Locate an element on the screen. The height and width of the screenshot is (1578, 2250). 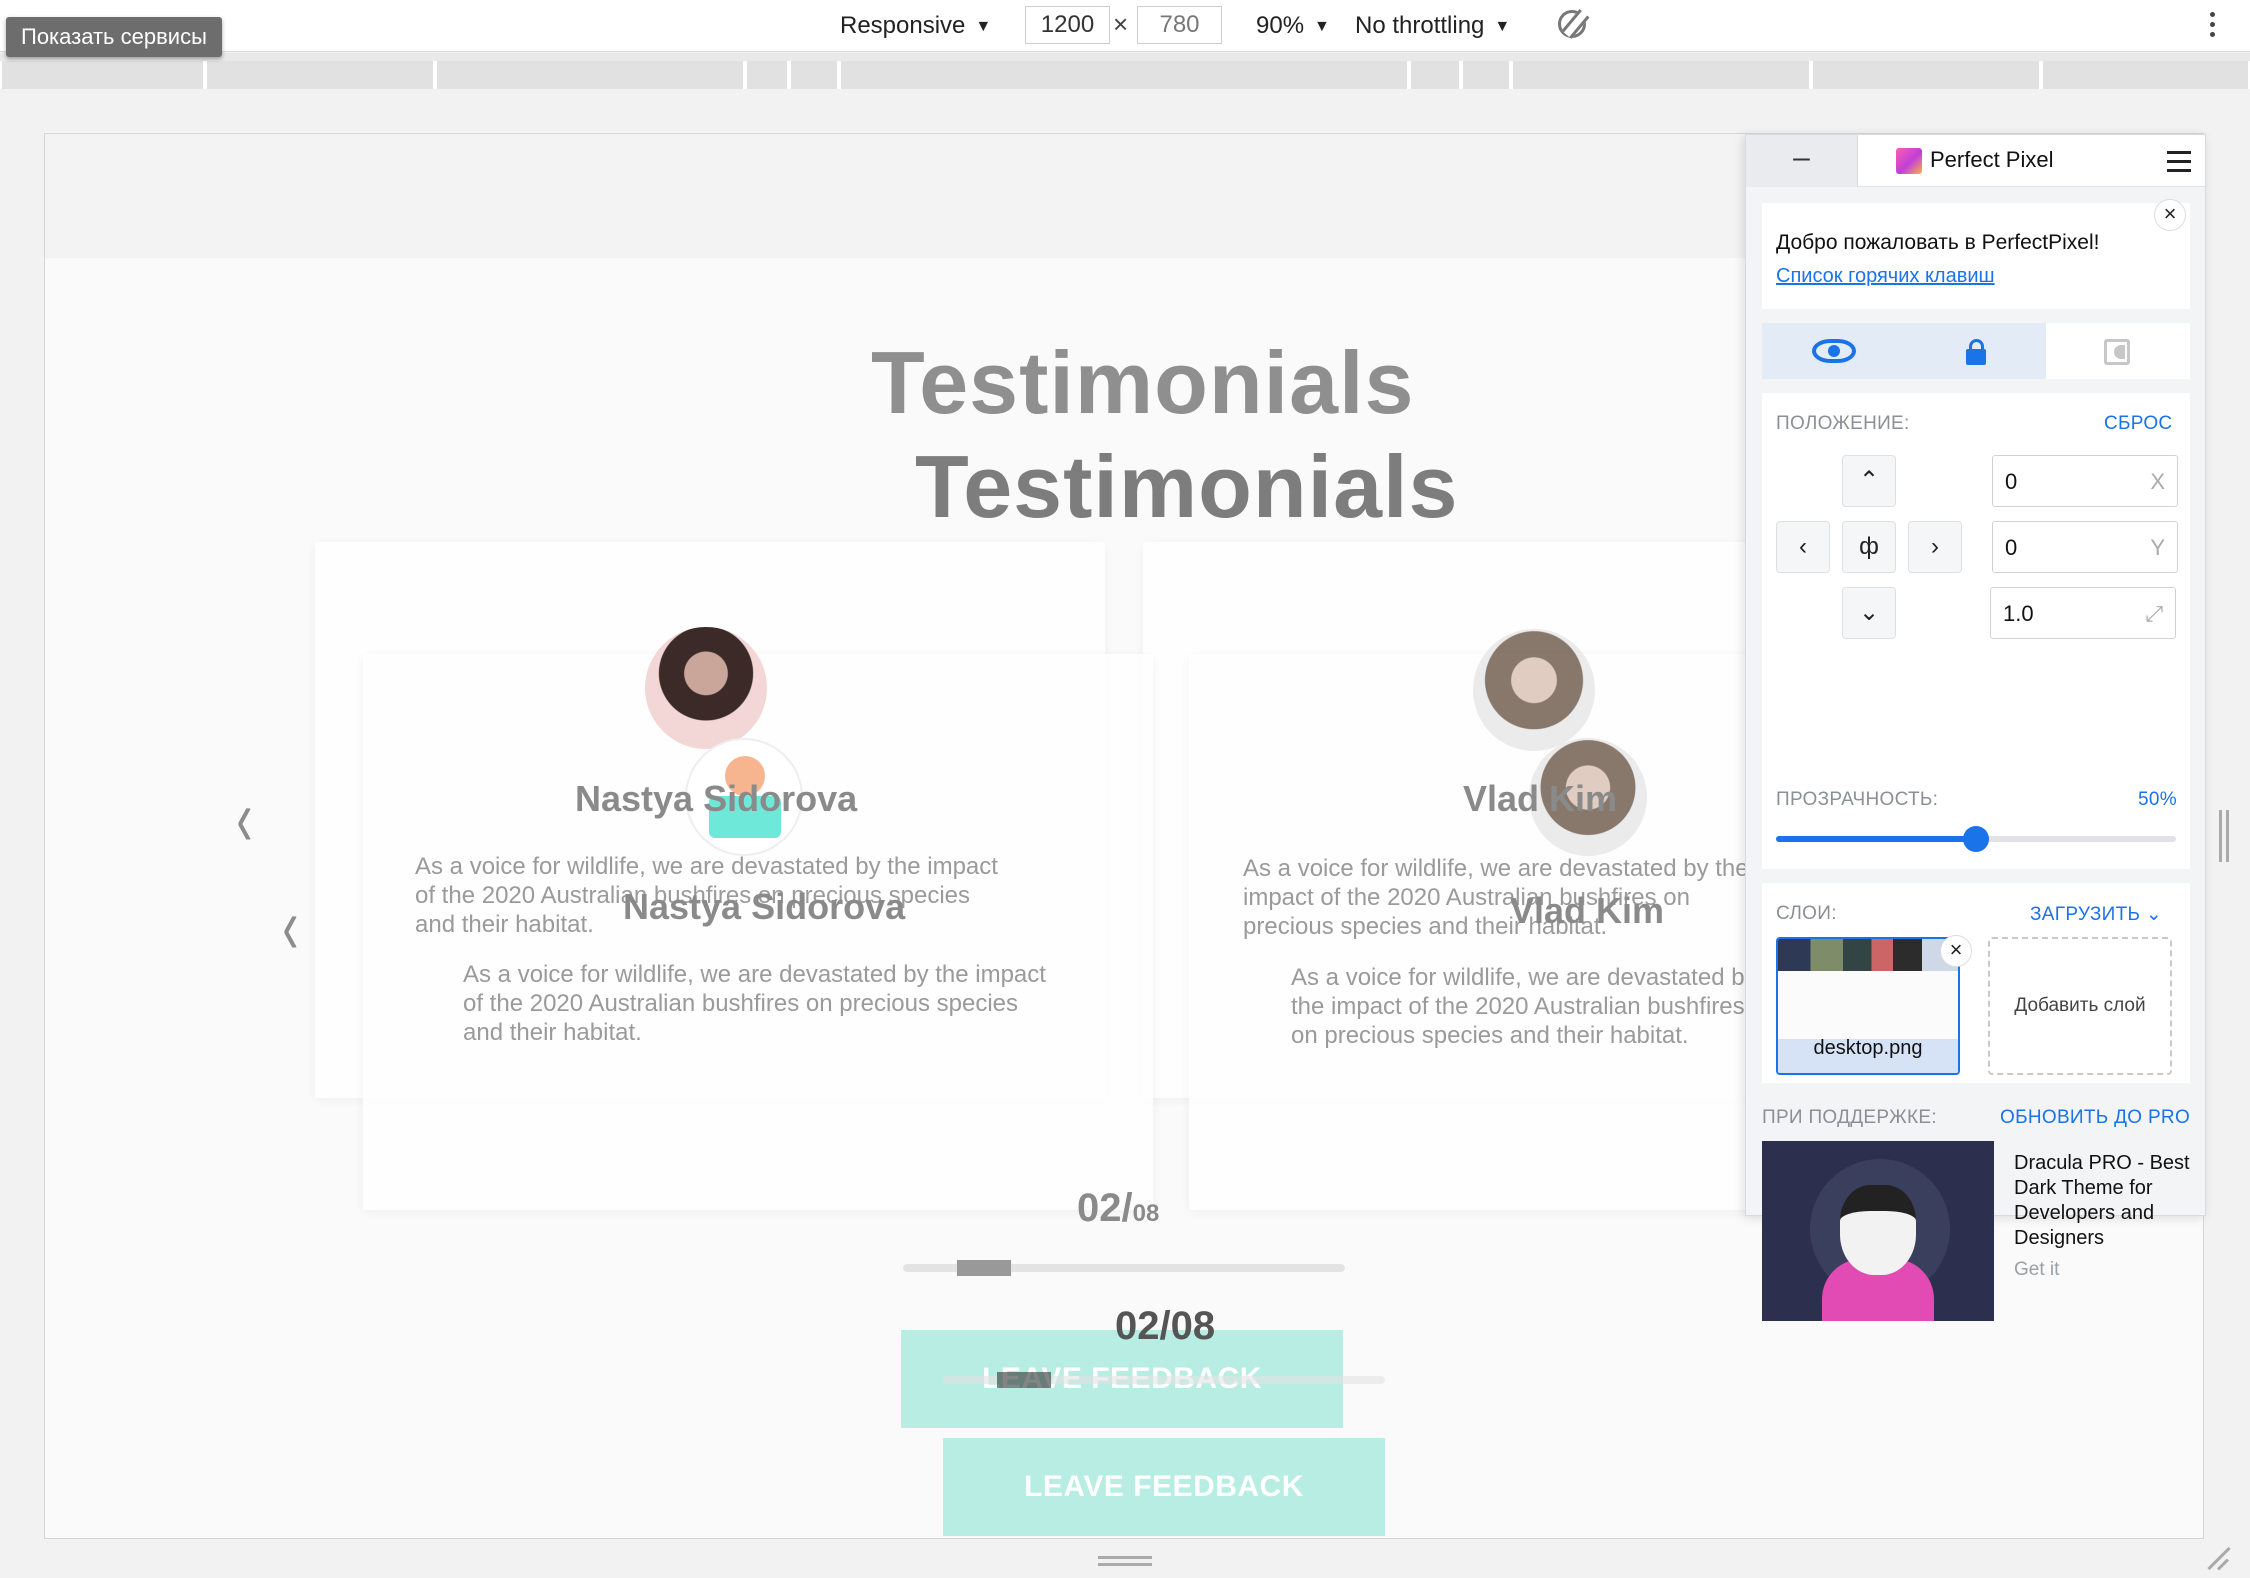
testimonial-name-overlay: Vlad Kim is located at coordinates (1540, 798).